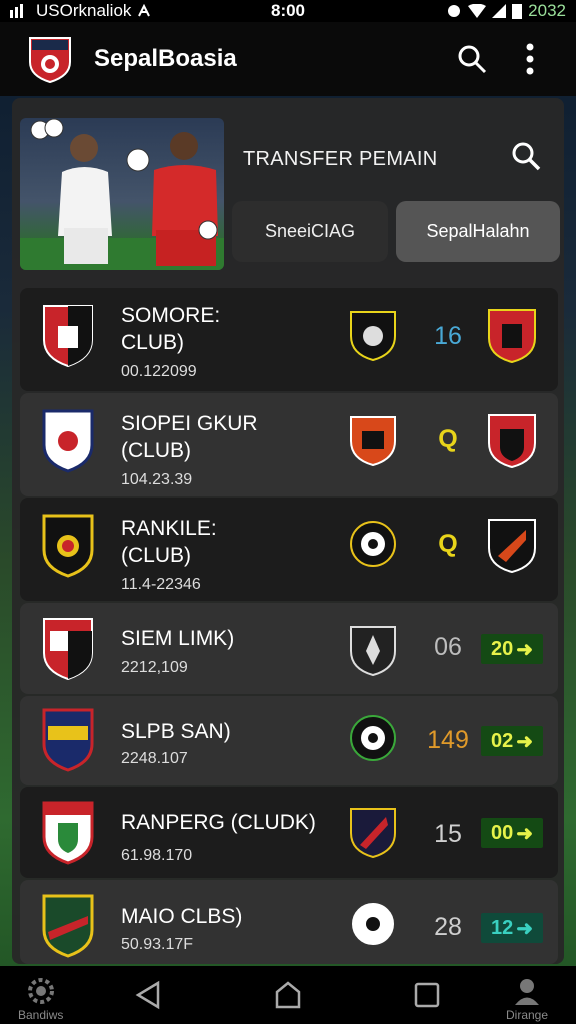 The width and height of the screenshot is (576, 1024). I want to click on carrier-name: USOrknaliok, so click(84, 10).